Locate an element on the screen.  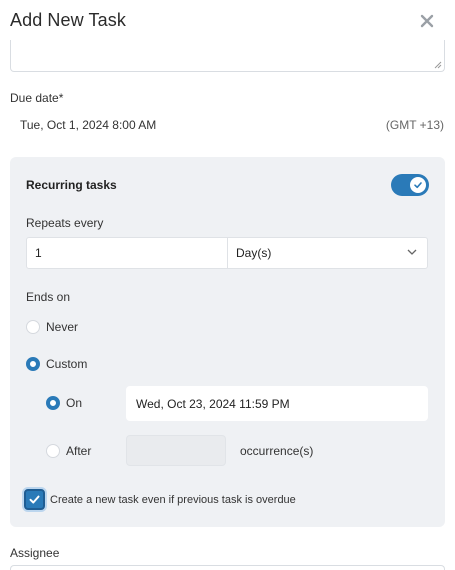
due-date-value: Tue, Oct 1, 2024 8:00 AM is located at coordinates (88, 125).